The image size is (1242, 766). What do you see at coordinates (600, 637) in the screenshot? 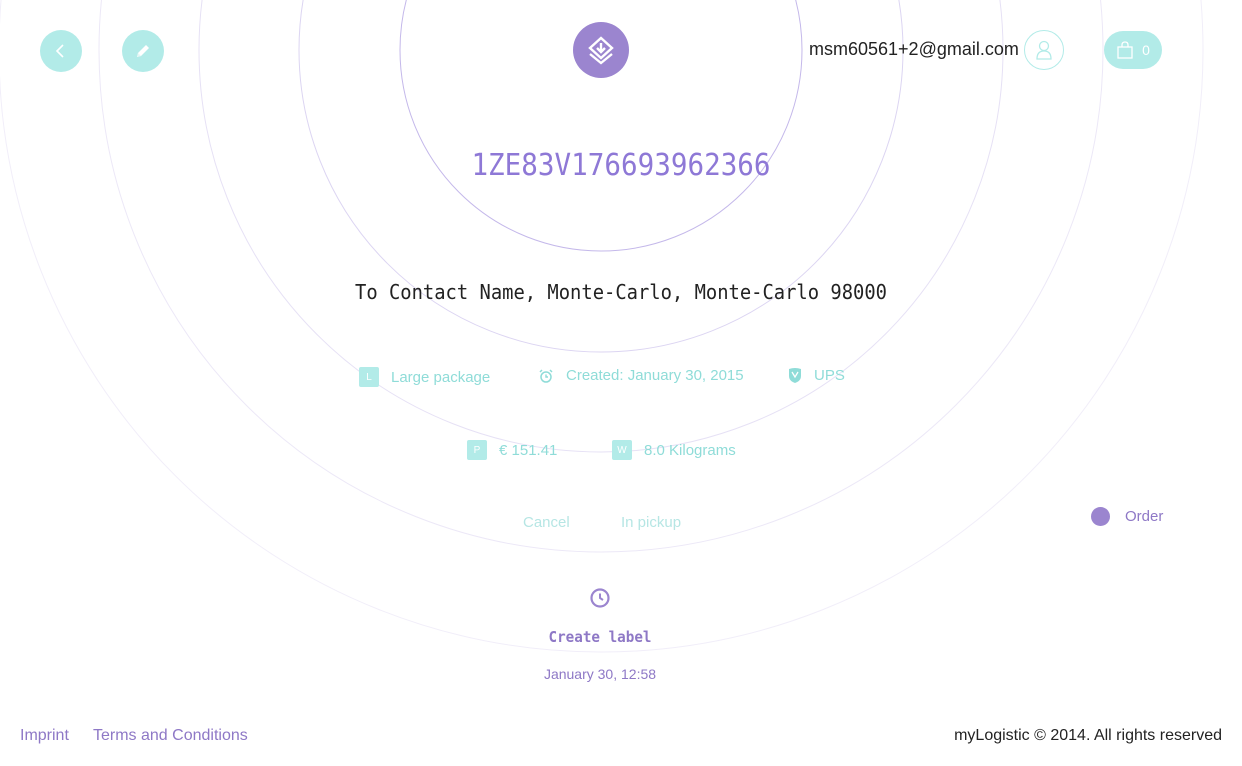
I see `timeline-event-title: Create label` at bounding box center [600, 637].